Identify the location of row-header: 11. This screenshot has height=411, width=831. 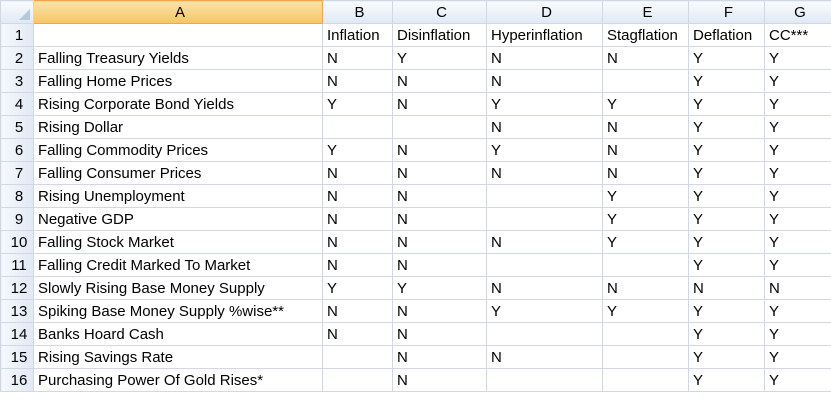
(17, 265).